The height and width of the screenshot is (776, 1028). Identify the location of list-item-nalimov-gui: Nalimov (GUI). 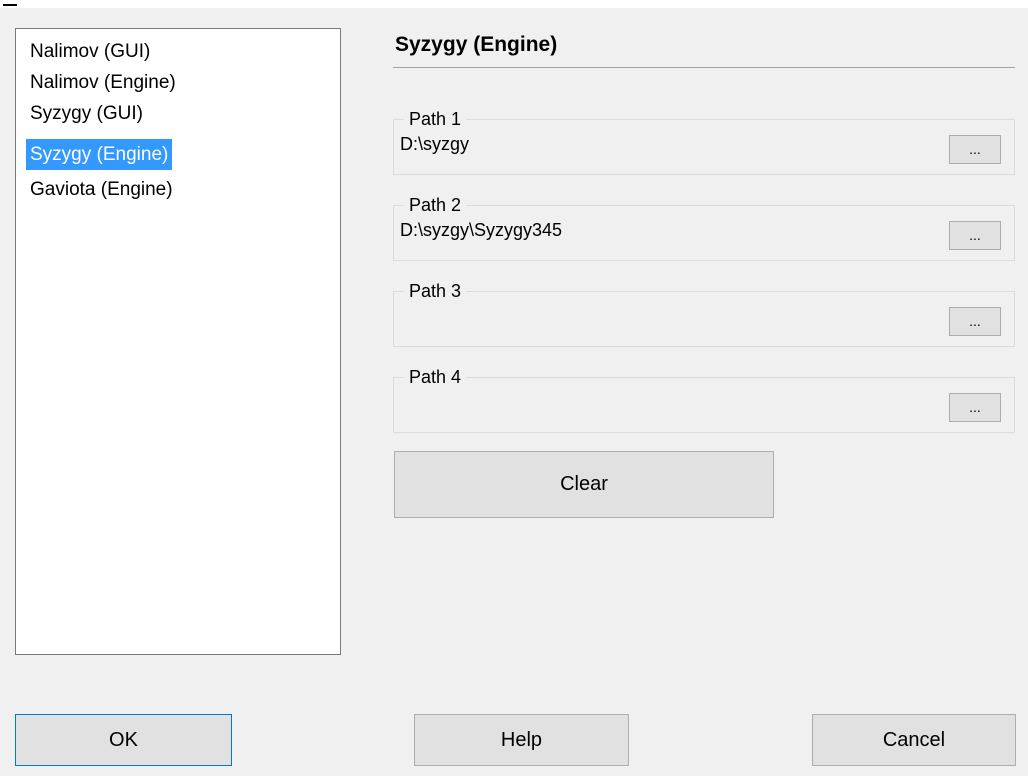
(90, 51).